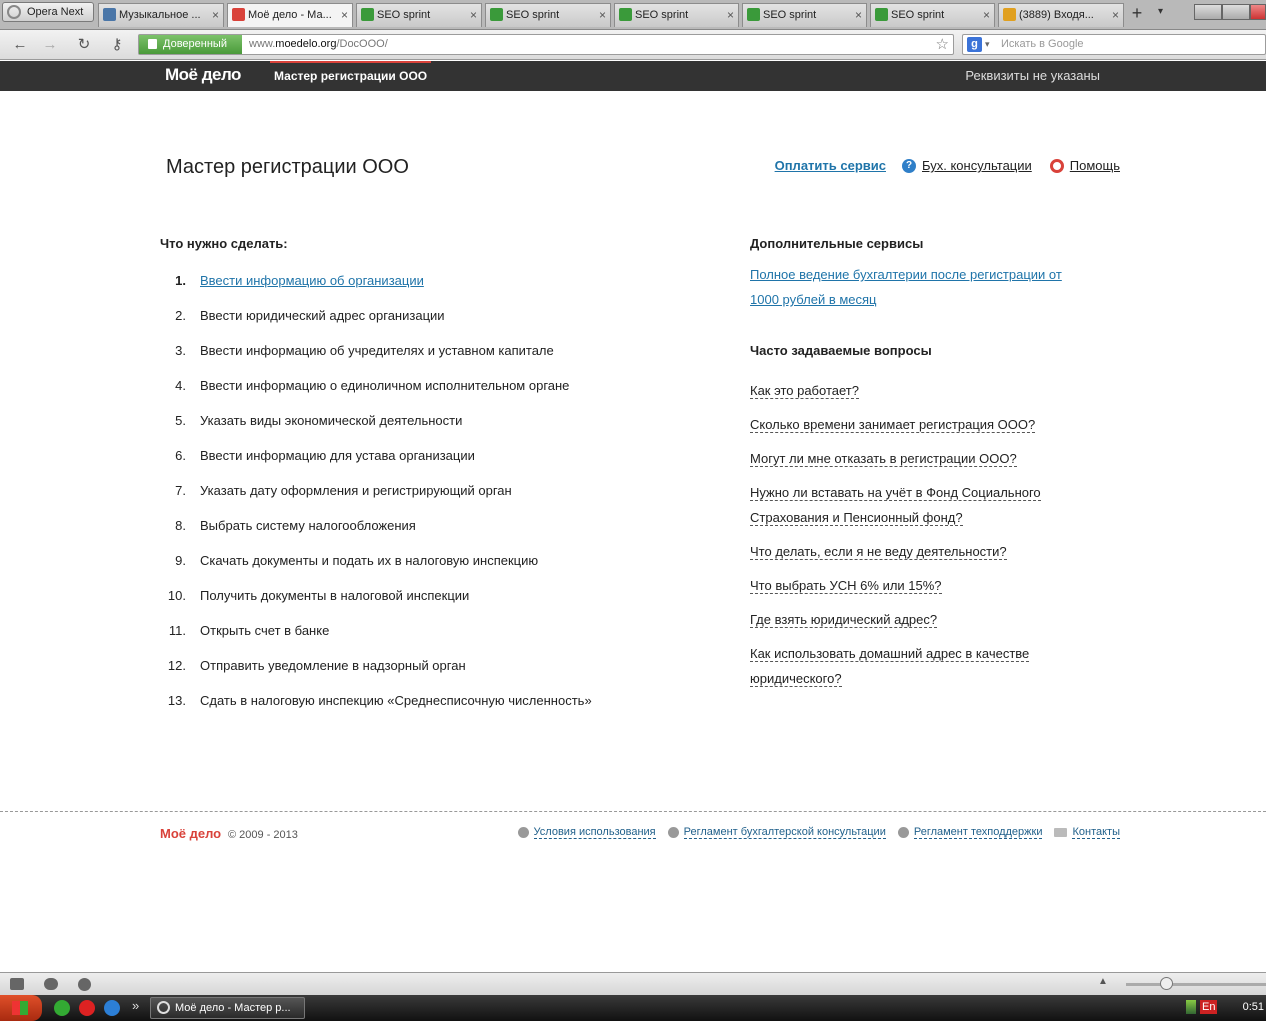  What do you see at coordinates (55, 12) in the screenshot?
I see `opera-menu-label: Opera Next` at bounding box center [55, 12].